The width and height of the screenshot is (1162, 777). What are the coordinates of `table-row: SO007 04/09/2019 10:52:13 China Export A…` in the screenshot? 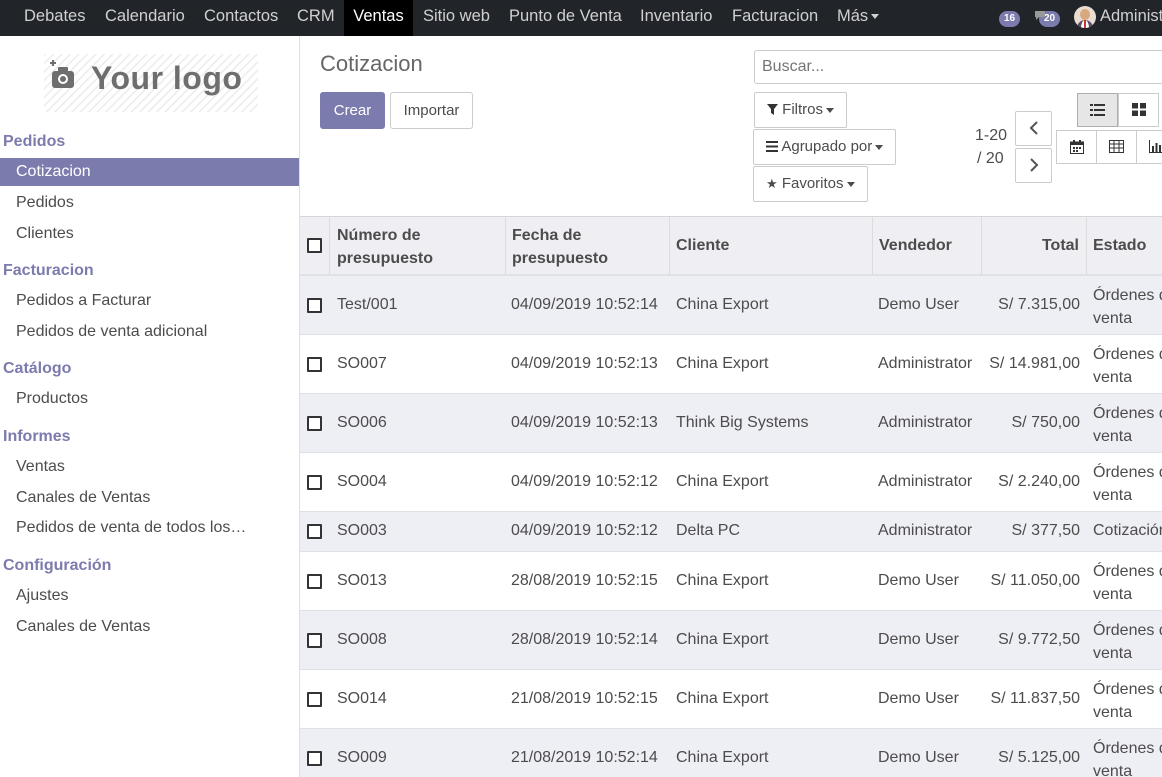 It's located at (731, 364).